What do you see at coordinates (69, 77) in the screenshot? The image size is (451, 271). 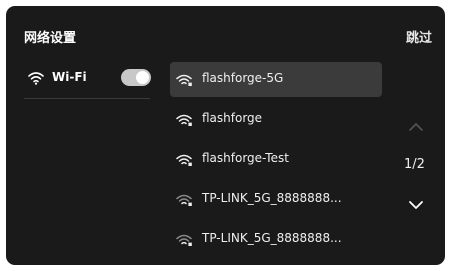 I see `wifi-label: Wi-Fi` at bounding box center [69, 77].